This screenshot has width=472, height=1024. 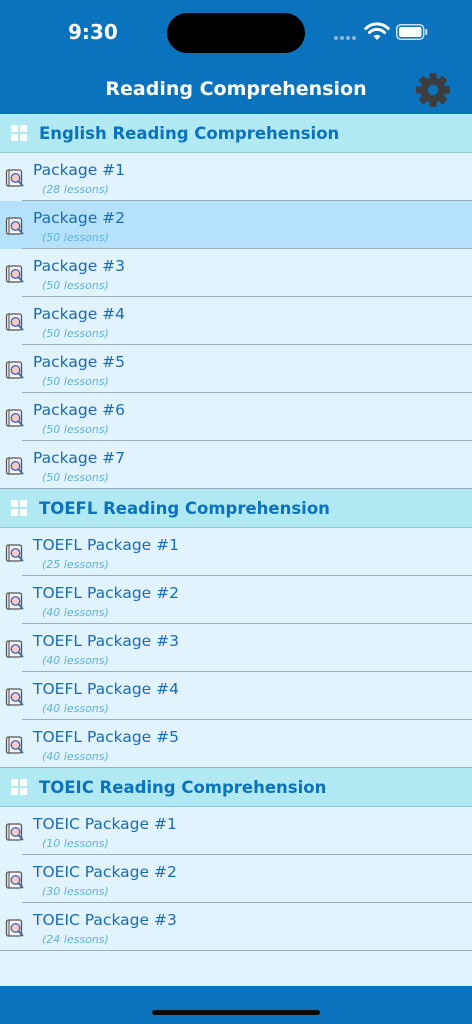 I want to click on section-title: TOEIC Reading Comprehension, so click(x=183, y=787).